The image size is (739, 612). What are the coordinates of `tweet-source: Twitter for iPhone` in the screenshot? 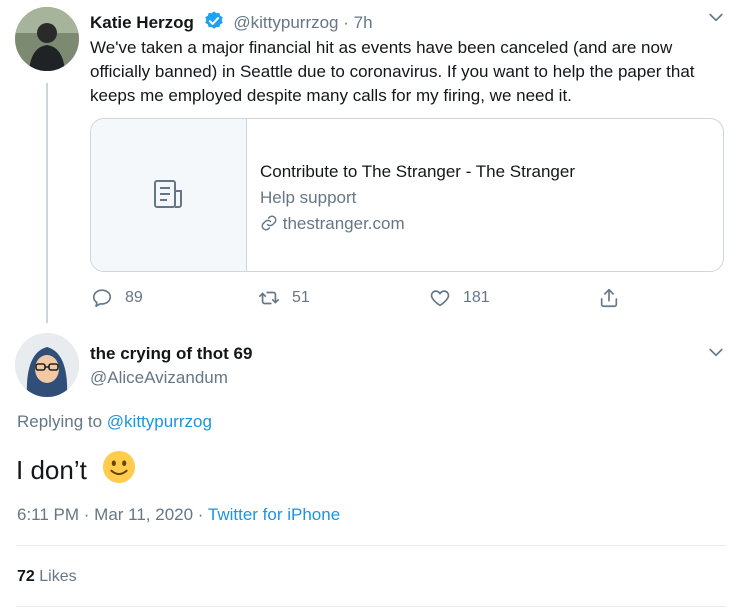 It's located at (274, 514).